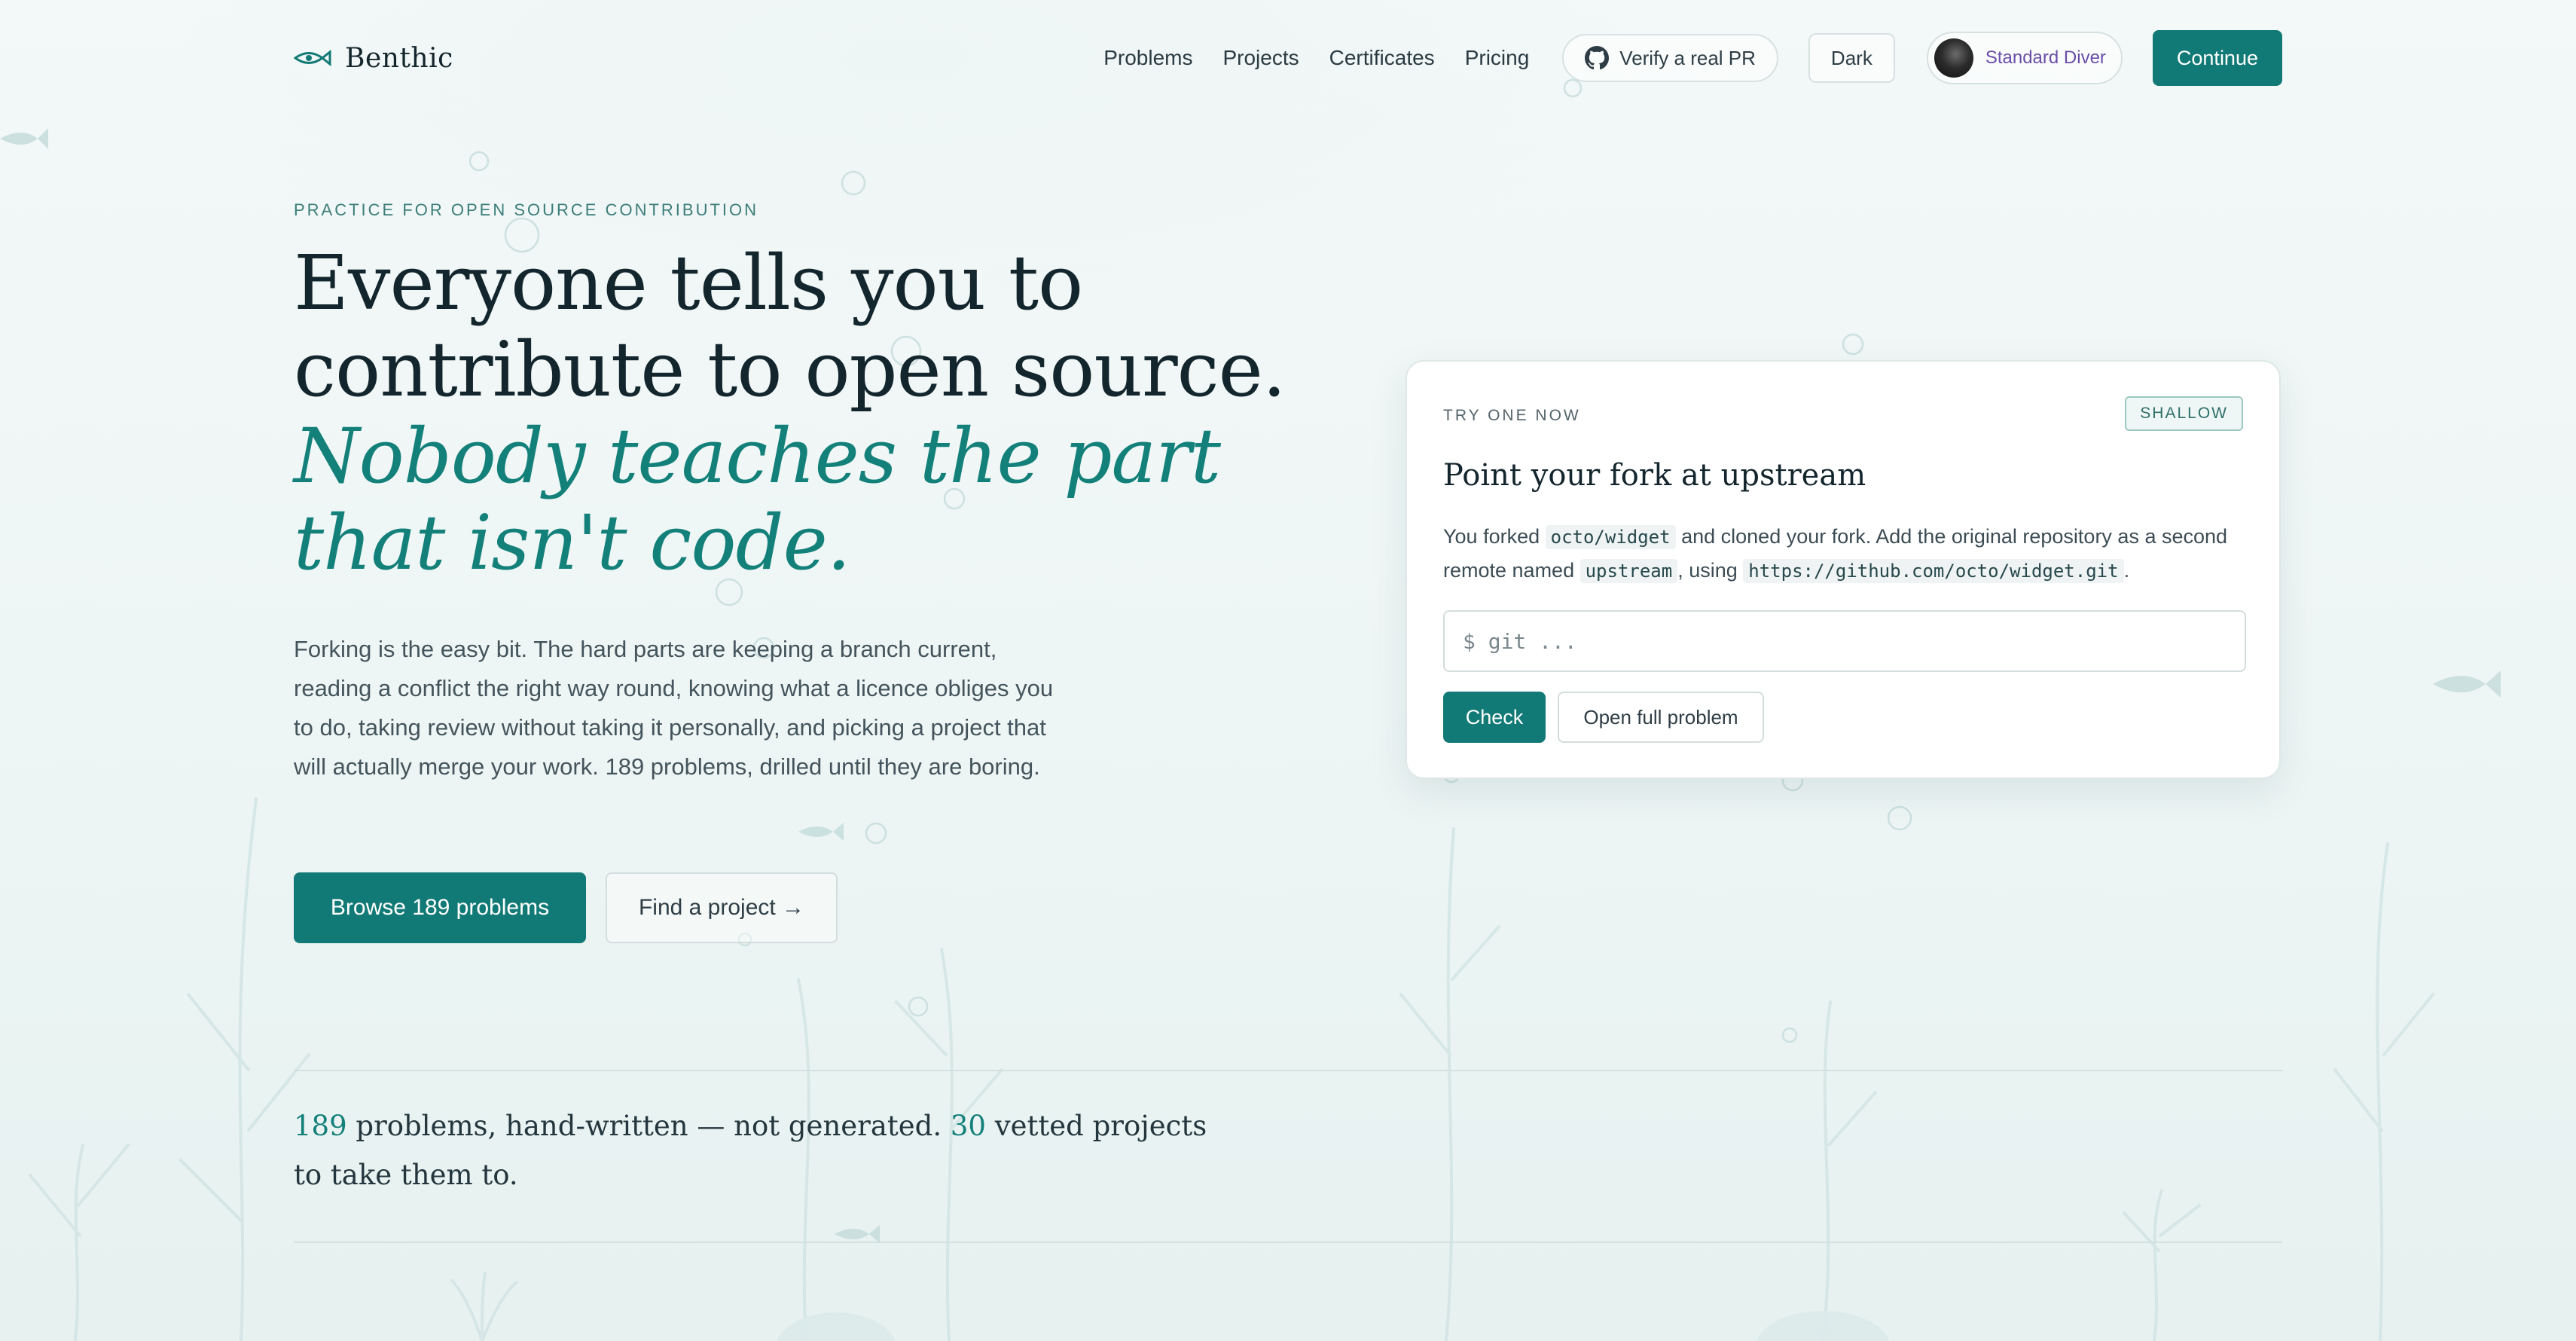 This screenshot has height=1341, width=2576. What do you see at coordinates (1498, 58) in the screenshot?
I see `nav-link-pricing: Pricing` at bounding box center [1498, 58].